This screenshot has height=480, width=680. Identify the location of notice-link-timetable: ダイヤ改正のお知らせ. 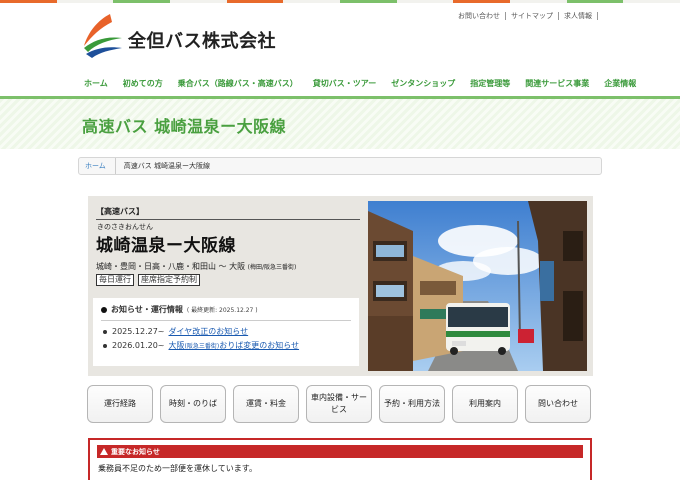
(209, 331).